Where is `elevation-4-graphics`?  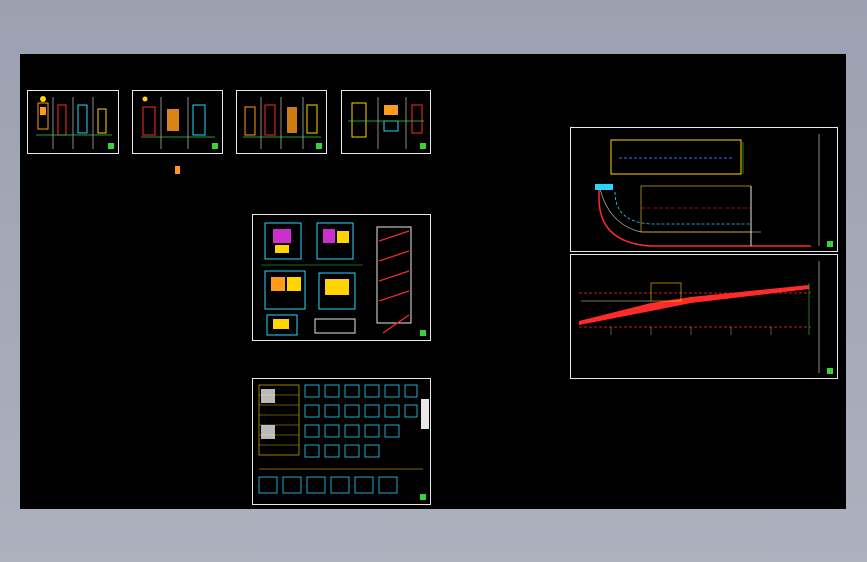
elevation-4-graphics is located at coordinates (386, 123).